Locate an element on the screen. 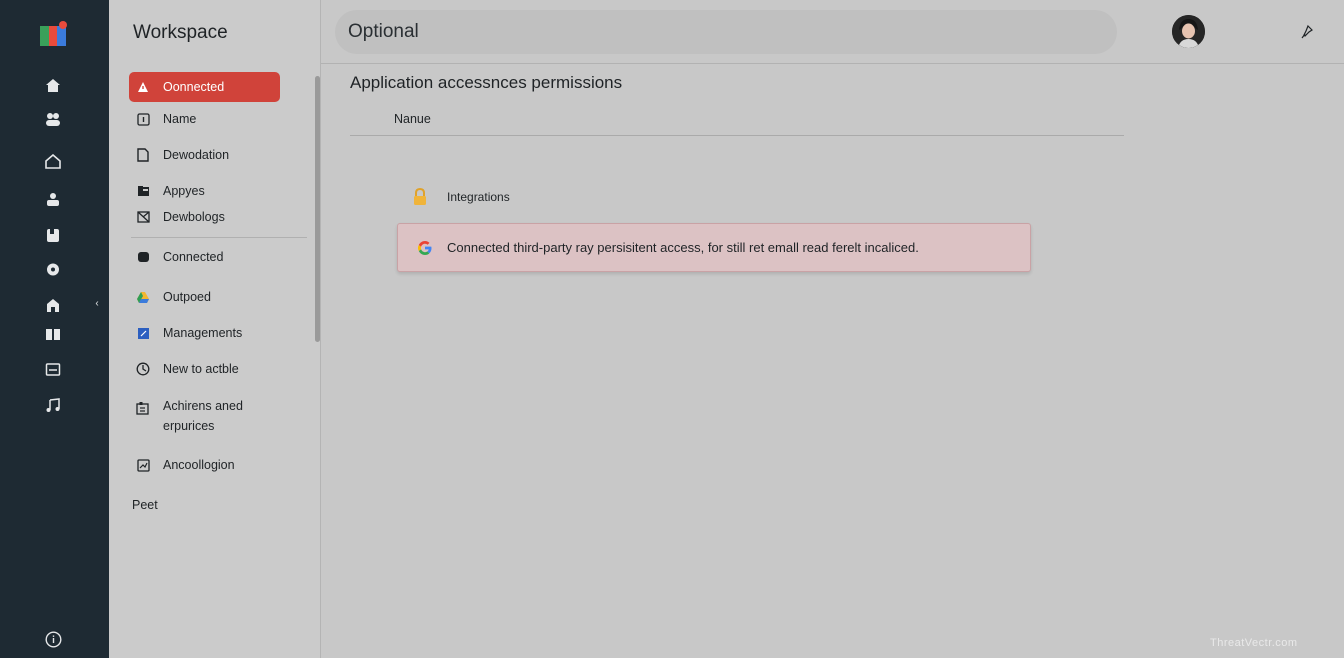 The width and height of the screenshot is (1344, 658). user-group-icon is located at coordinates (53, 199).